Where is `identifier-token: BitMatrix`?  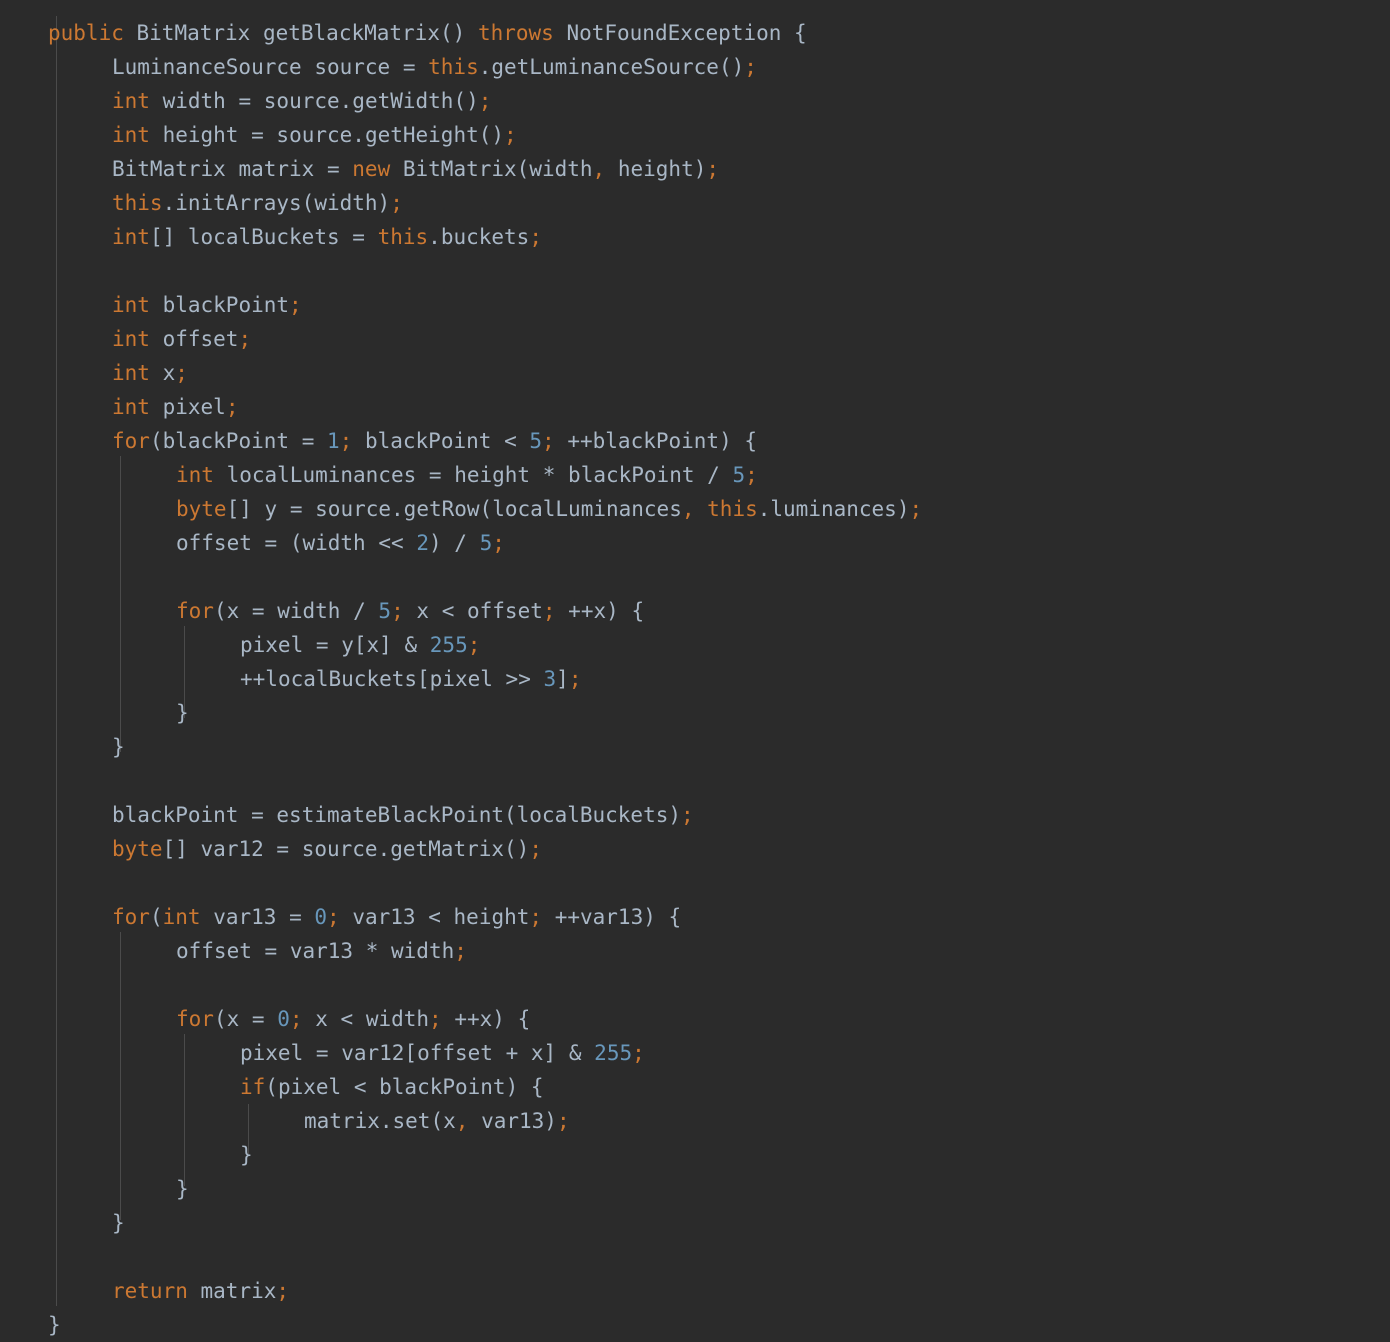 identifier-token: BitMatrix is located at coordinates (169, 169).